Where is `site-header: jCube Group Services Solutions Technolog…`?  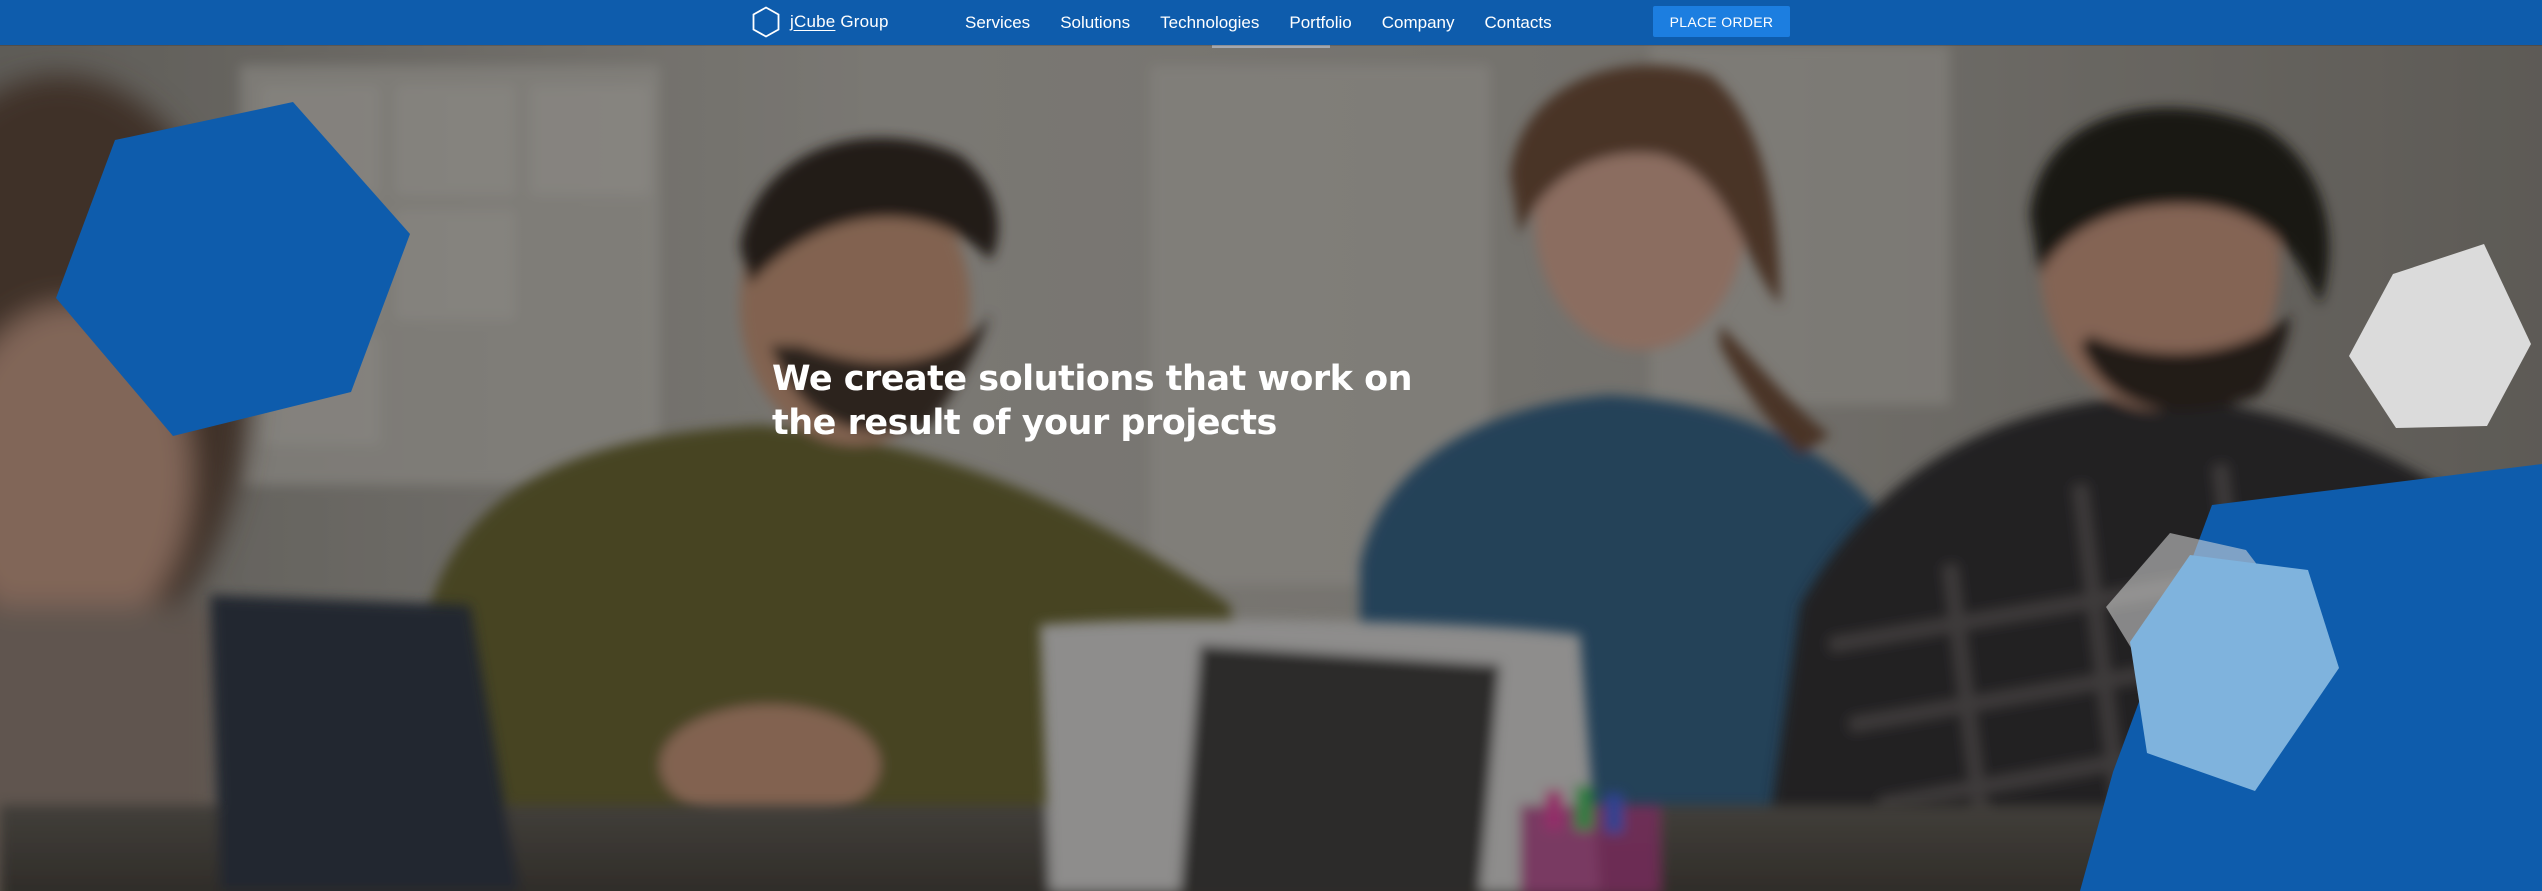 site-header: jCube Group Services Solutions Technolog… is located at coordinates (1271, 22).